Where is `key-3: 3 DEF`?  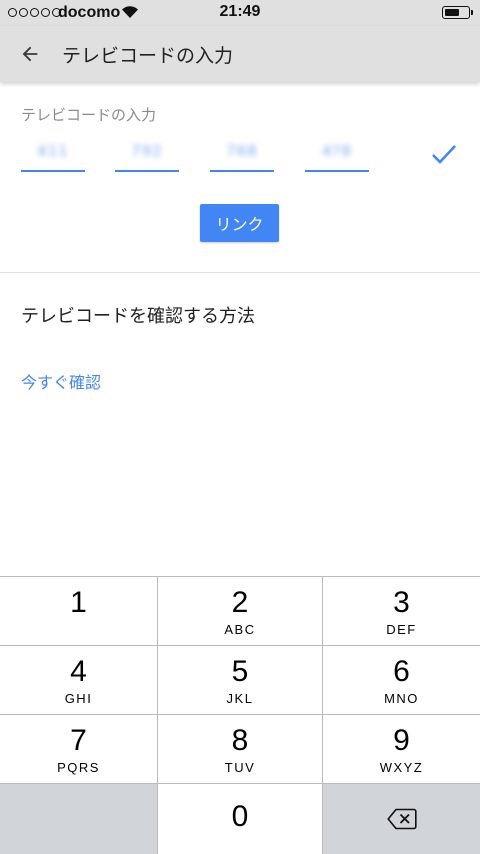 key-3: 3 DEF is located at coordinates (401, 611).